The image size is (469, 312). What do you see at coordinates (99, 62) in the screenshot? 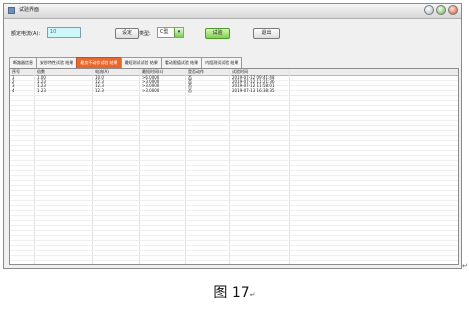
I see `tab-2: 最良不动作试验 结果` at bounding box center [99, 62].